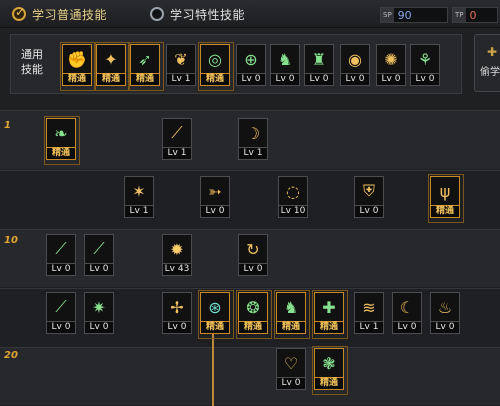 The image size is (500, 406). I want to click on sp-value: 90, so click(404, 15).